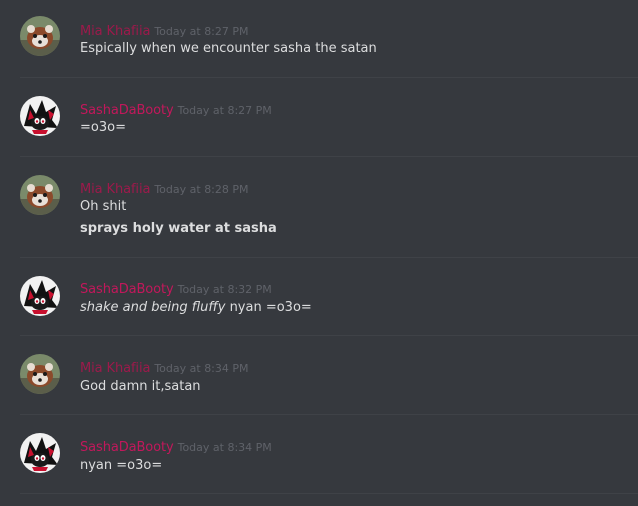  Describe the element at coordinates (103, 127) in the screenshot. I see `message-text: =o3o=` at that location.